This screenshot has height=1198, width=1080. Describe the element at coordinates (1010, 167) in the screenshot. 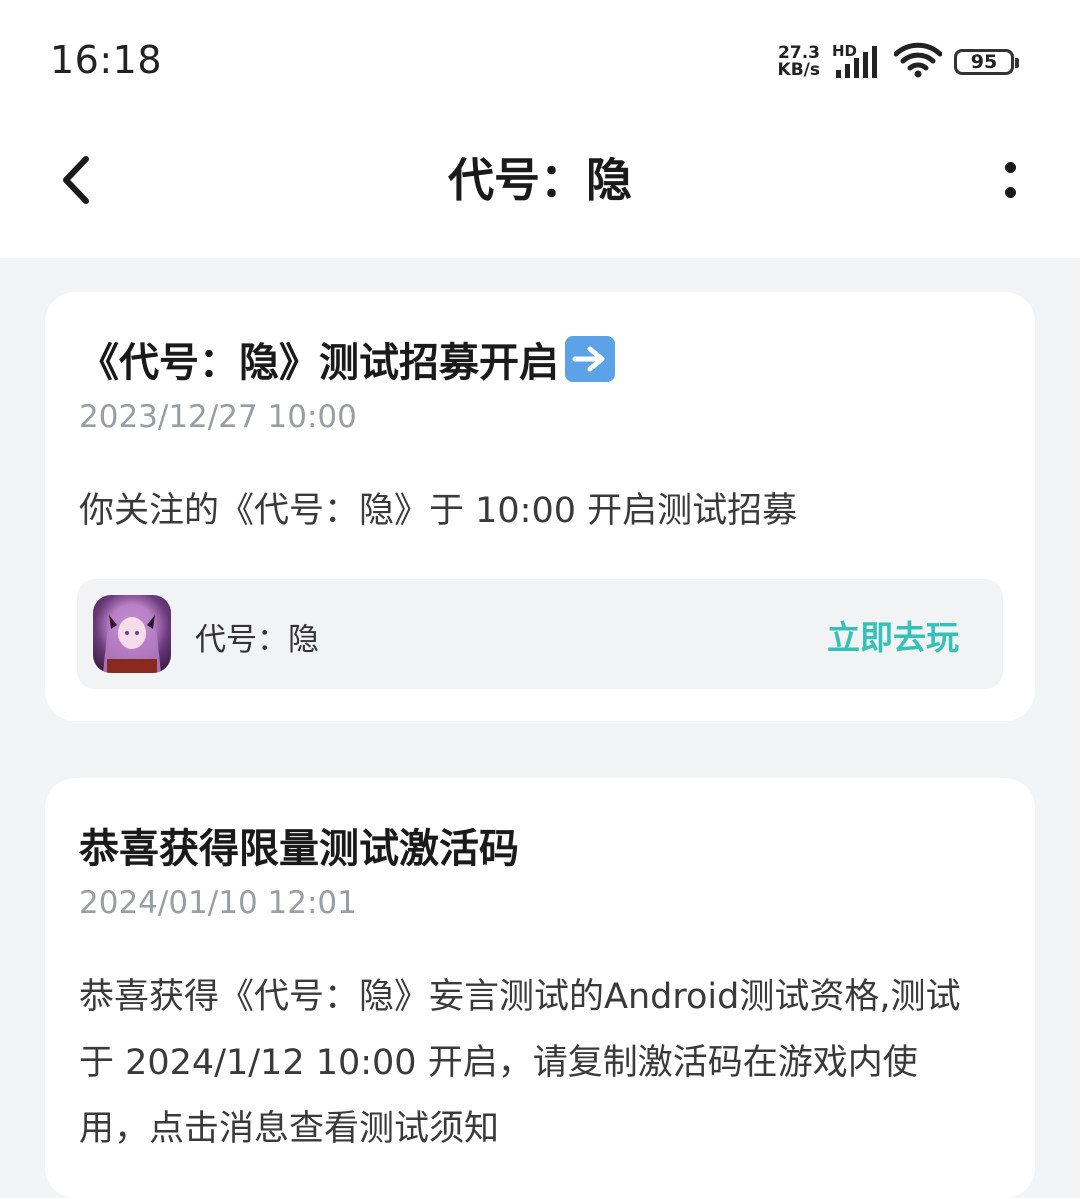

I see `more-vertical-icon` at that location.